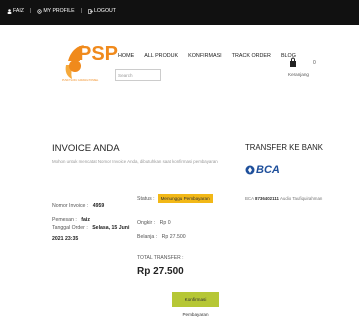  I want to click on user-icon, so click(9, 11).